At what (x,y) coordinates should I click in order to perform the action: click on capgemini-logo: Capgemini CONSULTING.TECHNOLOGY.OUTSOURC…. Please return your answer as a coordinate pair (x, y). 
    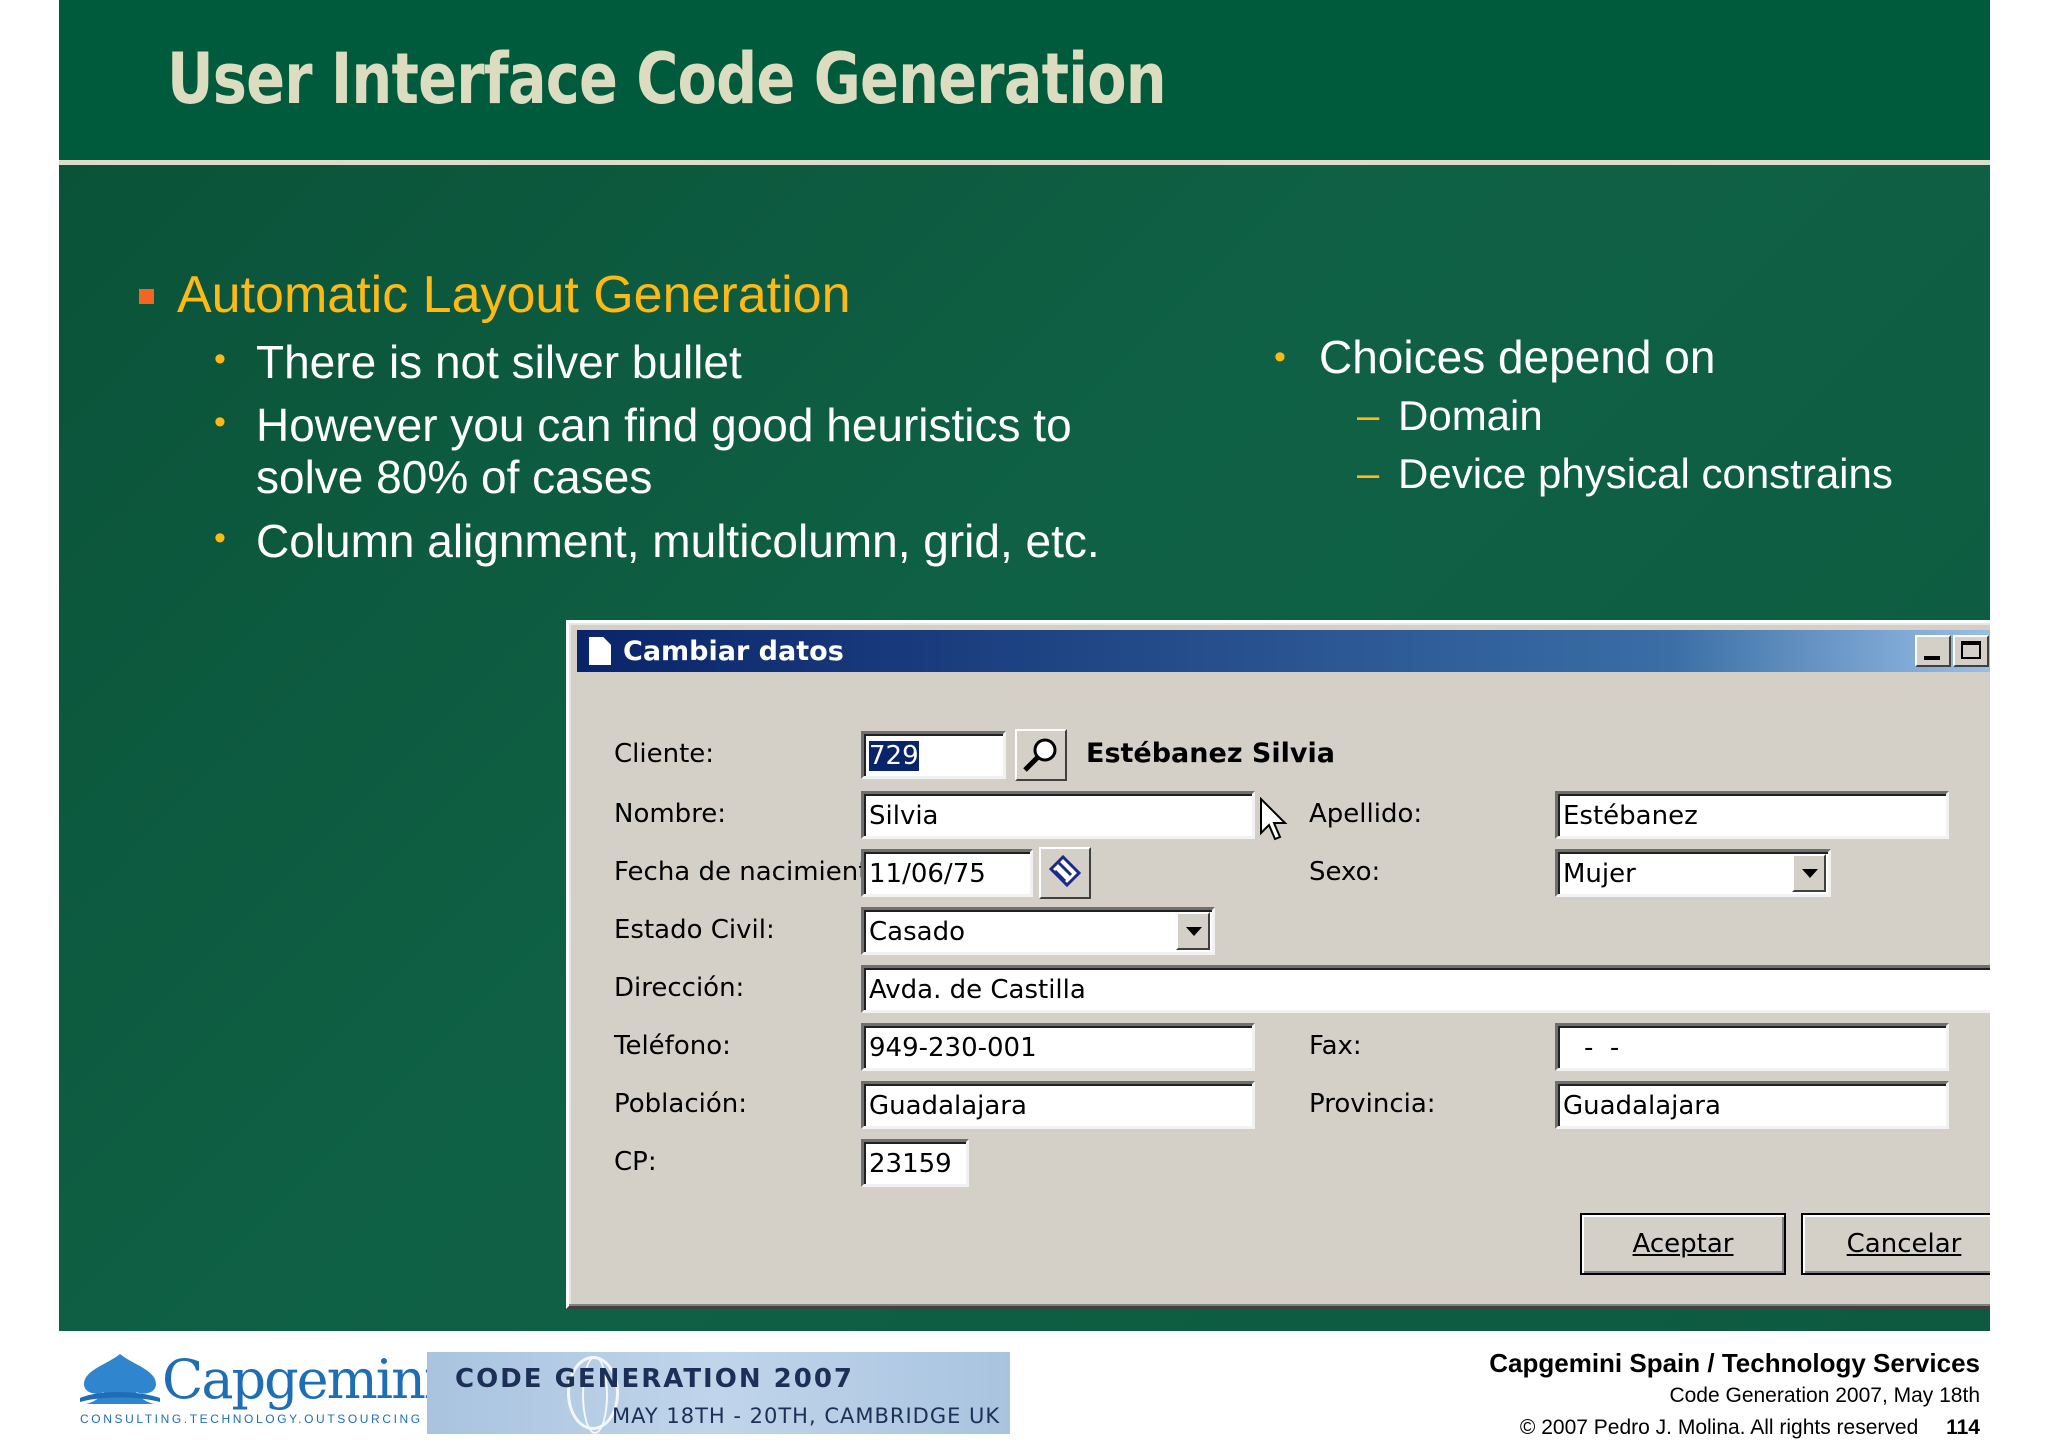
    Looking at the image, I should click on (259, 1390).